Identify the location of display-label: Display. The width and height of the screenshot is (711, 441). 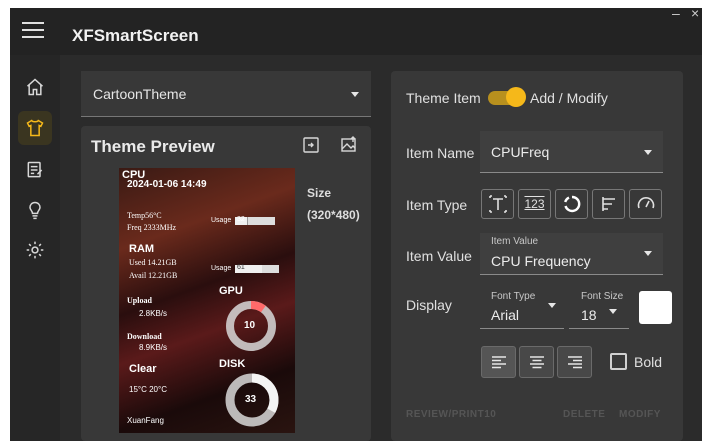
(429, 305).